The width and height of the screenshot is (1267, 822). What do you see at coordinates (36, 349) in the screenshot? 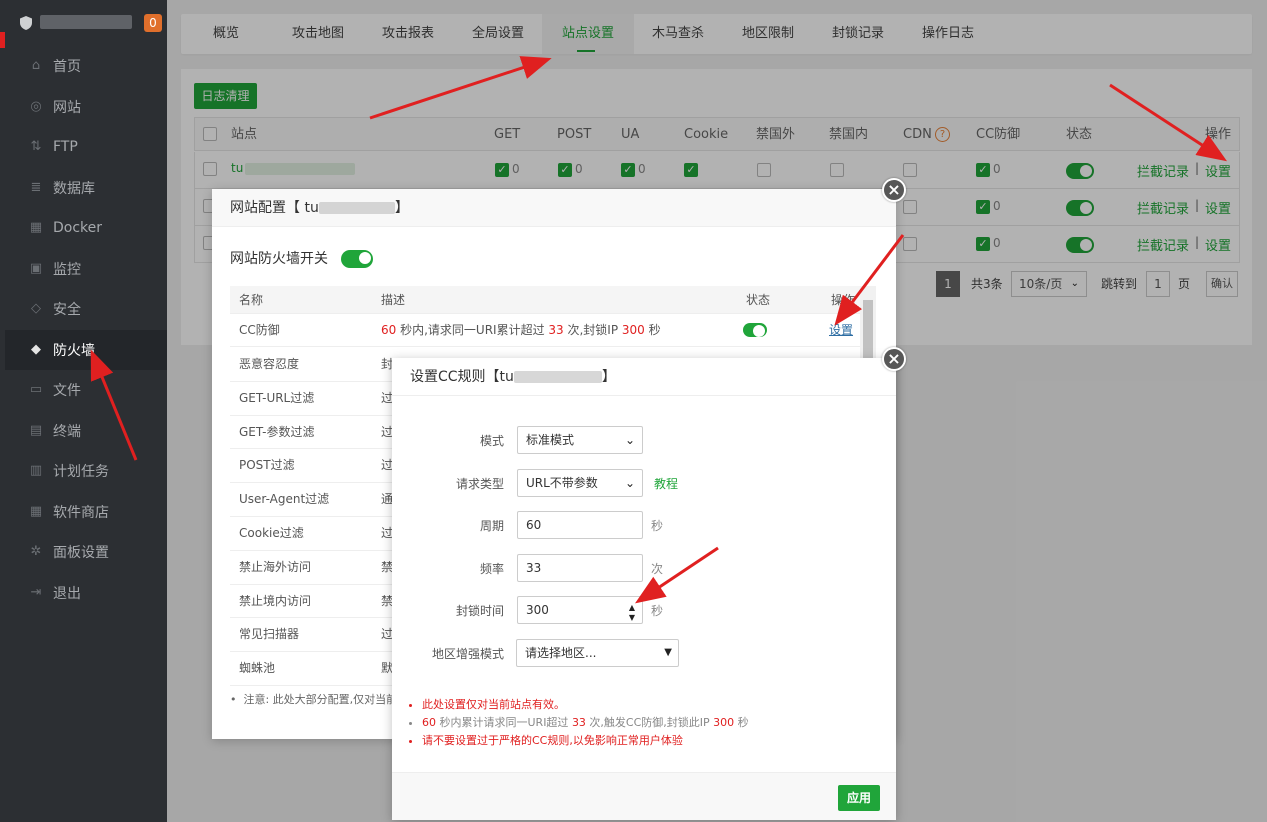
I see `firewall-icon: ◆` at bounding box center [36, 349].